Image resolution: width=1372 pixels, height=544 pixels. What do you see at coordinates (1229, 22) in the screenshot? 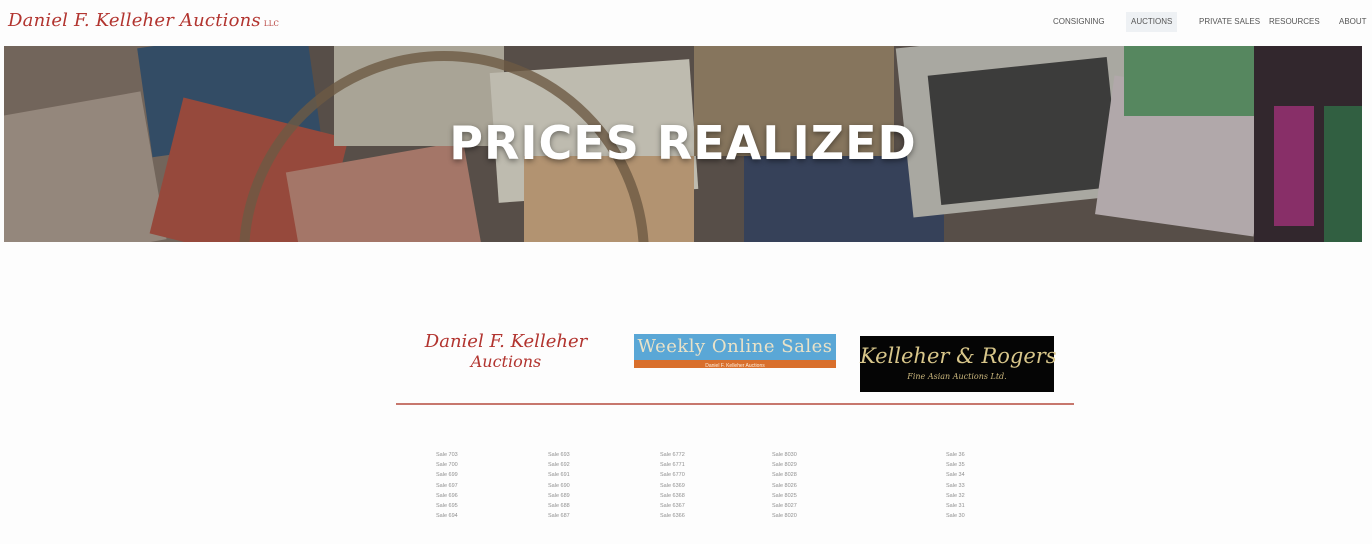
I see `nav-private-sales: PRIVATE SALES` at bounding box center [1229, 22].